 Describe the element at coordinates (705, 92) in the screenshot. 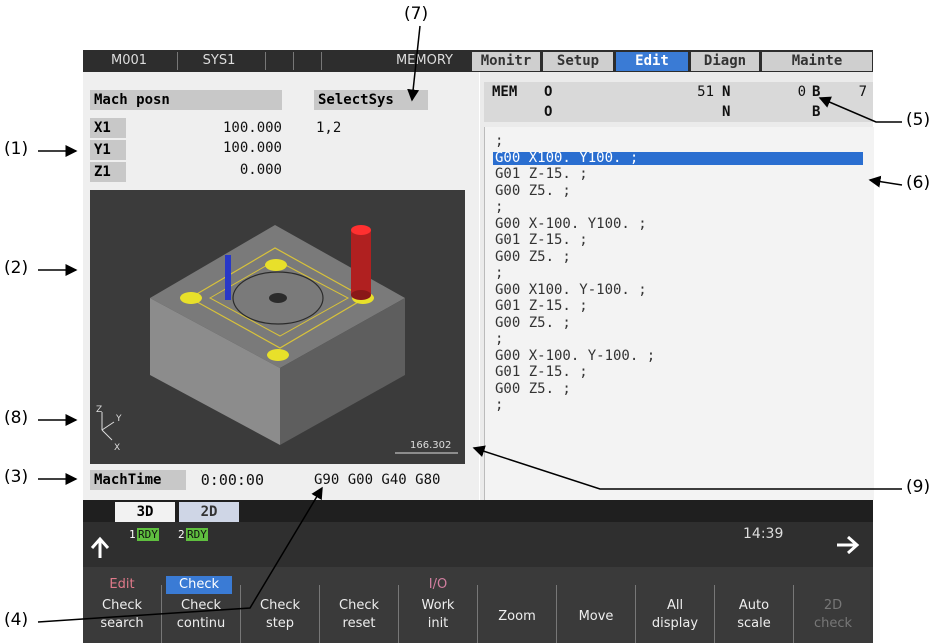

I see `o-number: 51` at that location.